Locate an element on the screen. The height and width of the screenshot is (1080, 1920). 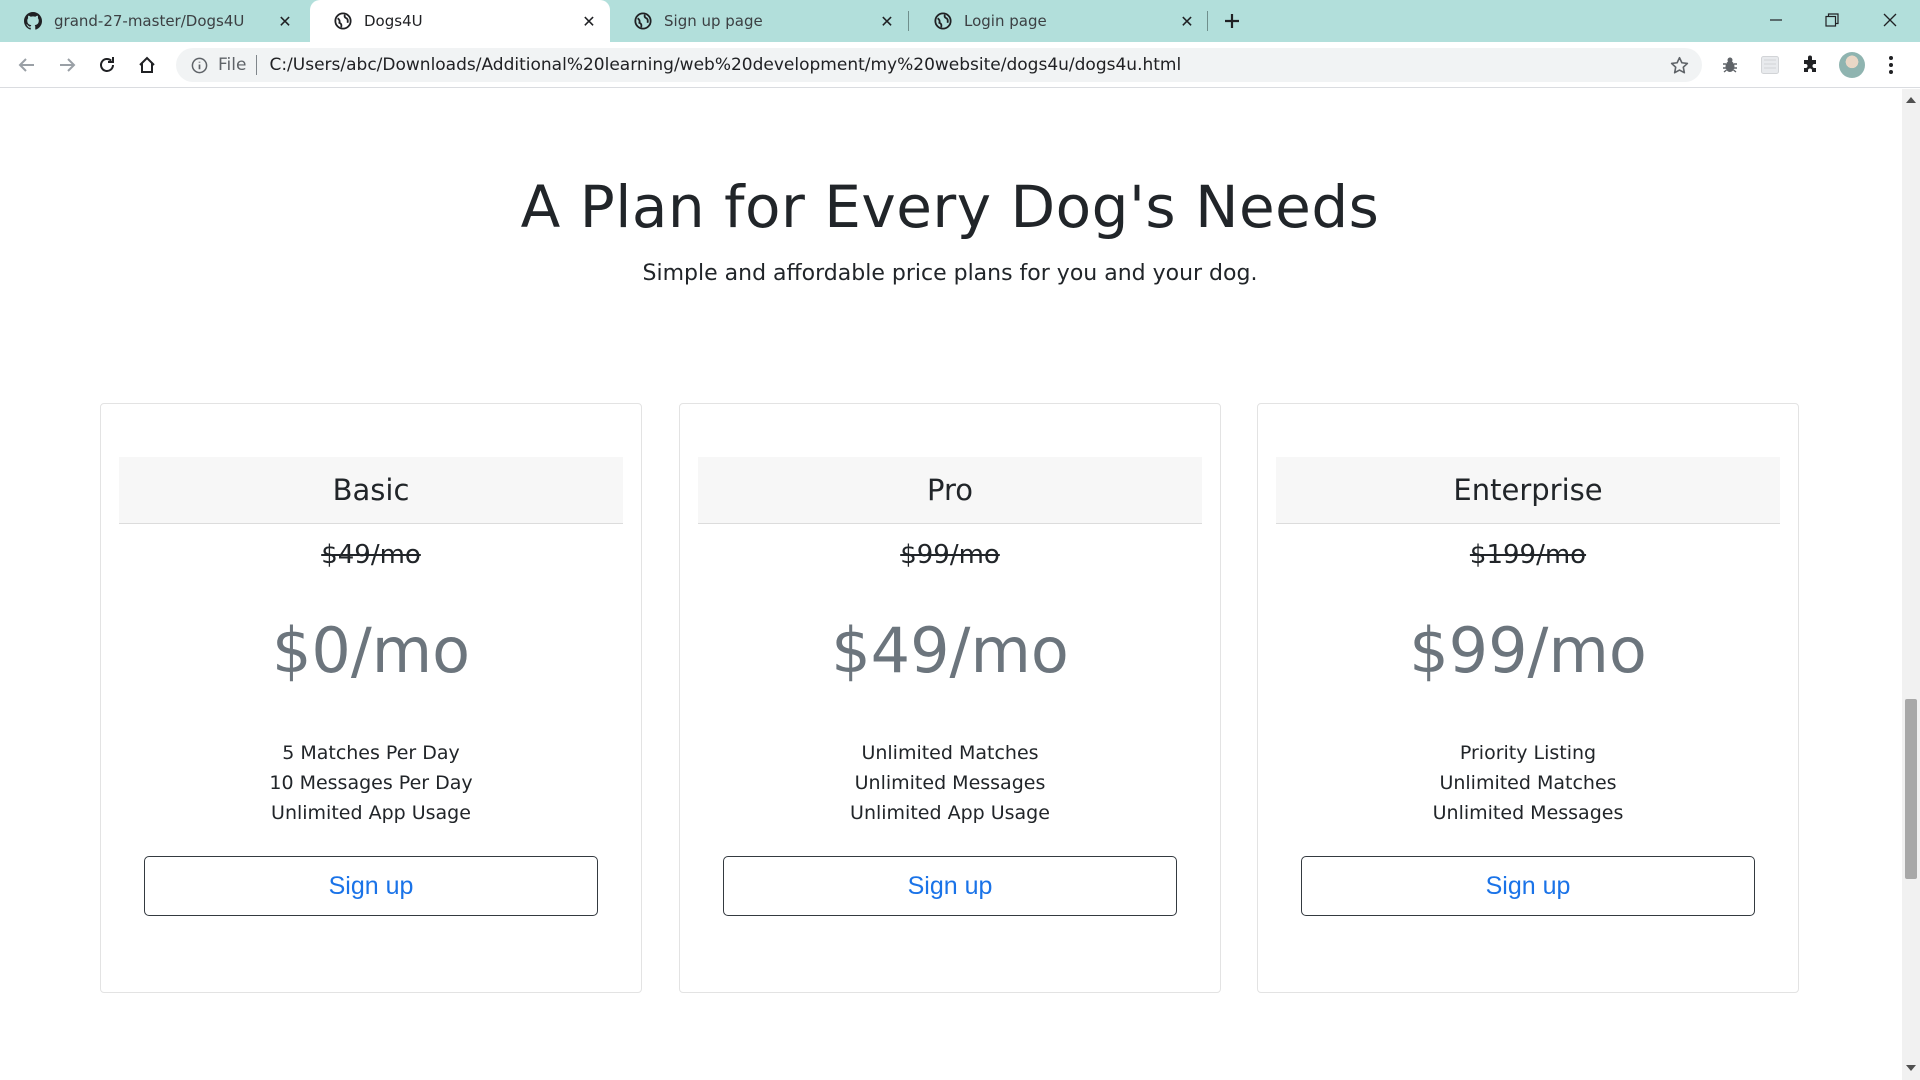
puzzle-extensions-icon is located at coordinates (1810, 65).